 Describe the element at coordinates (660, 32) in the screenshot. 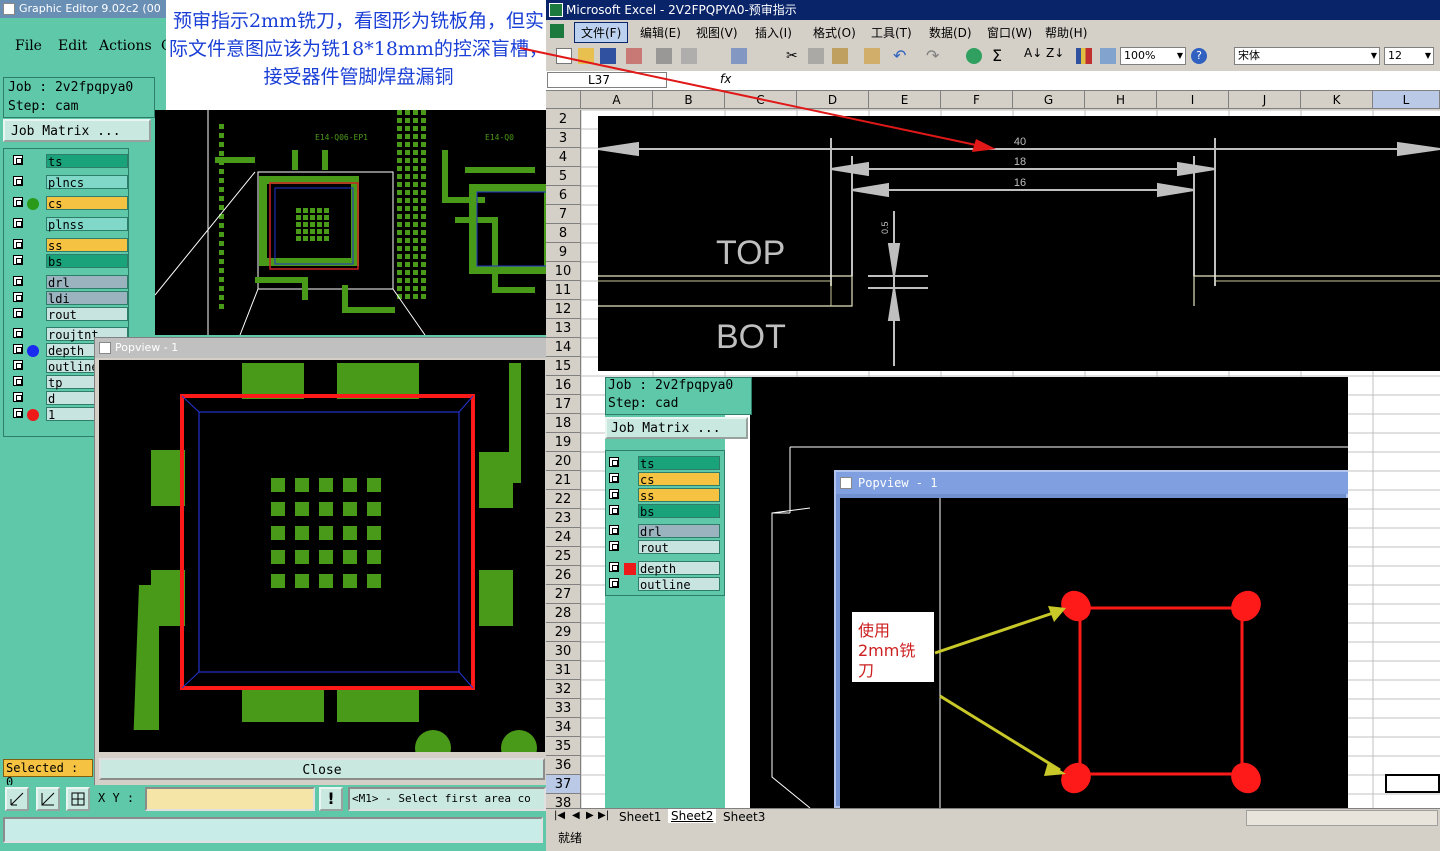

I see `menu-edit-xl: 编辑(E)` at that location.